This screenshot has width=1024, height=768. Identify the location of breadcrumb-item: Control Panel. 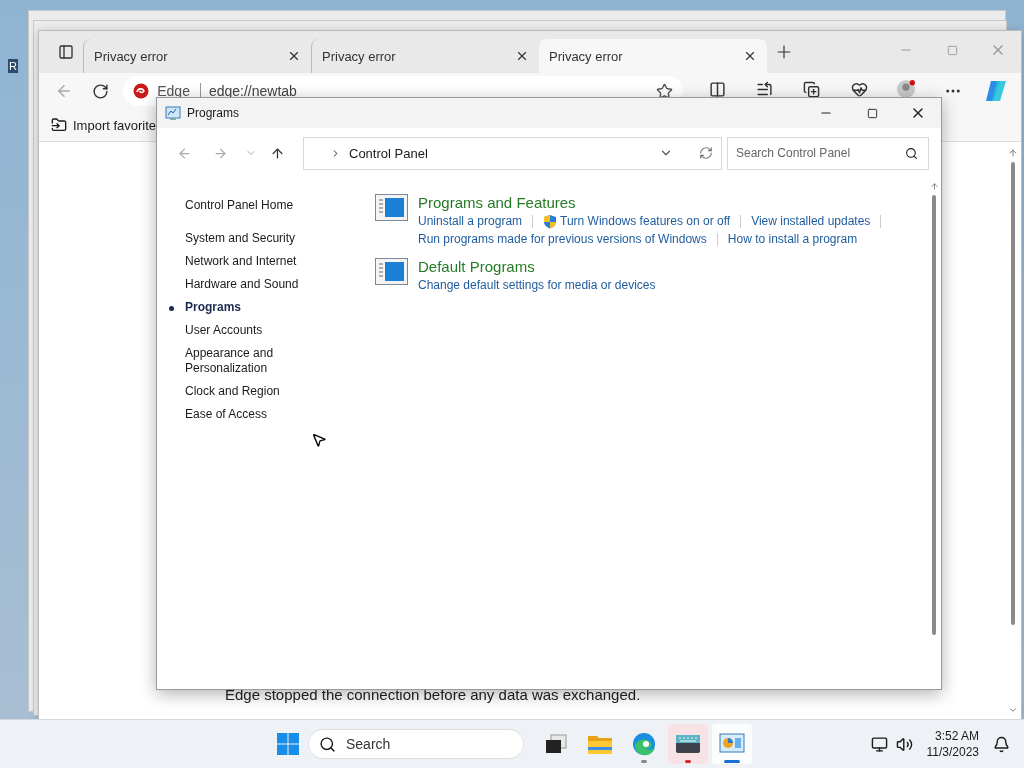
(500, 153).